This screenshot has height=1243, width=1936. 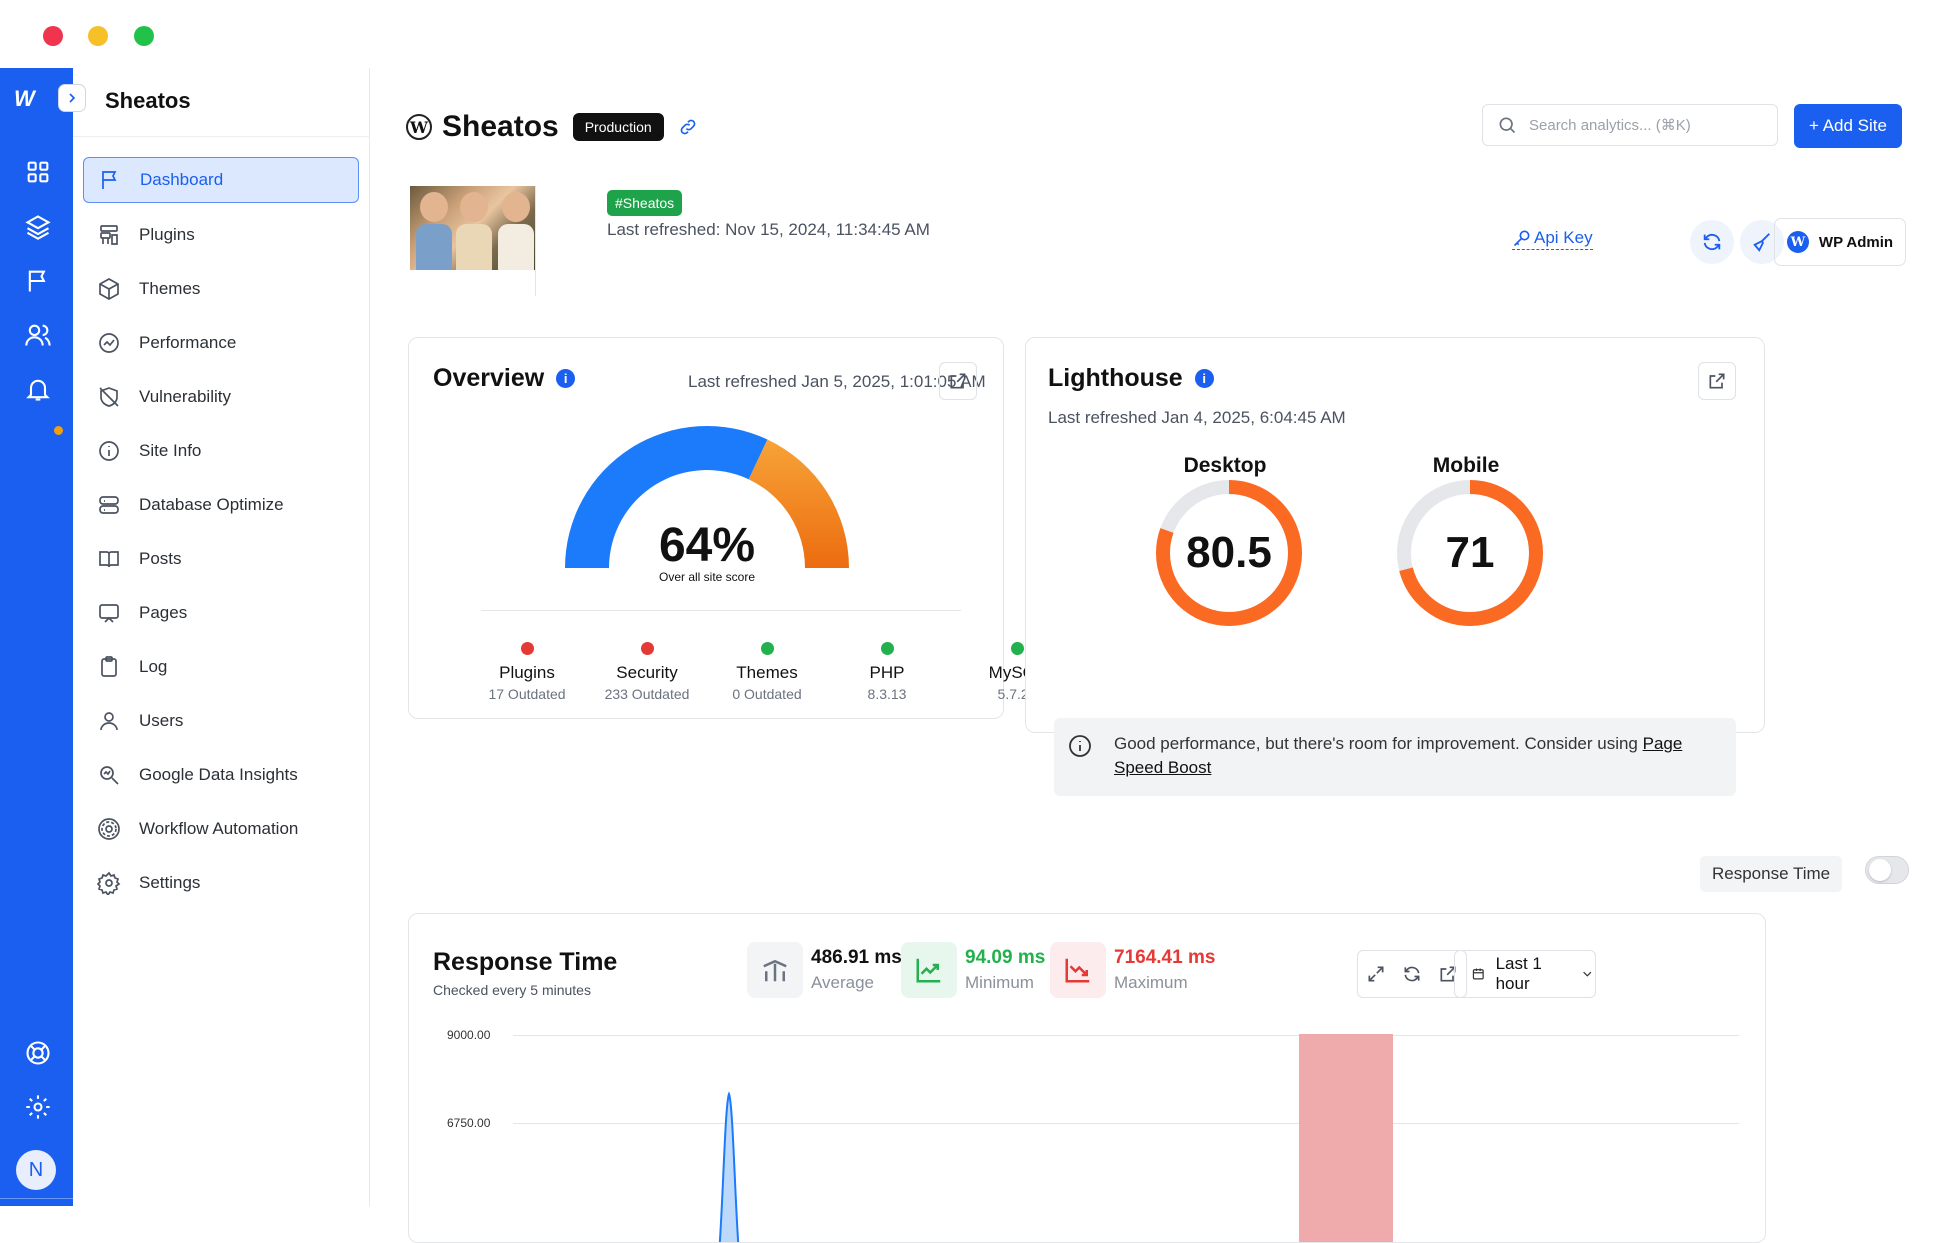 I want to click on stat-php: PHP 8.3.13, so click(x=887, y=672).